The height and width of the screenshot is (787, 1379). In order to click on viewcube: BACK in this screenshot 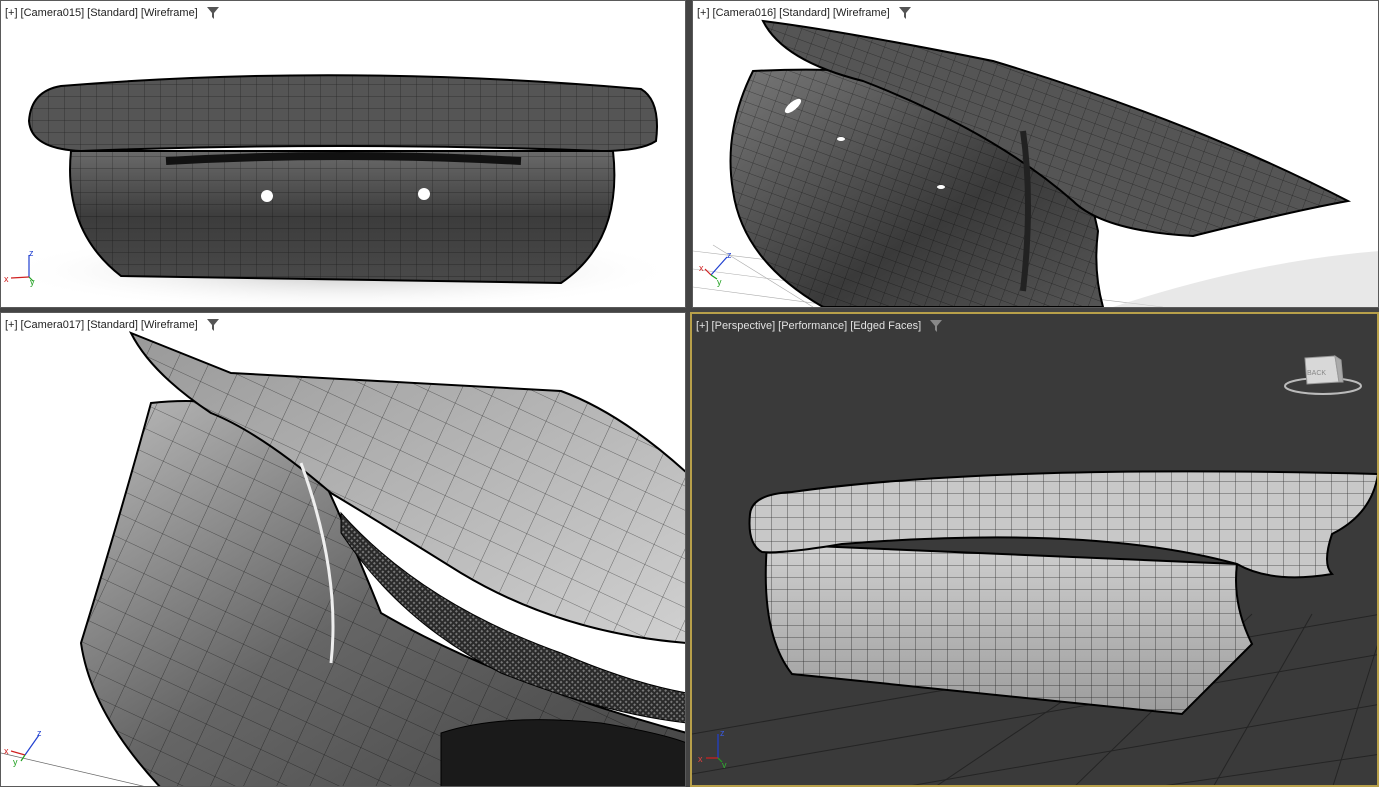, I will do `click(1323, 375)`.